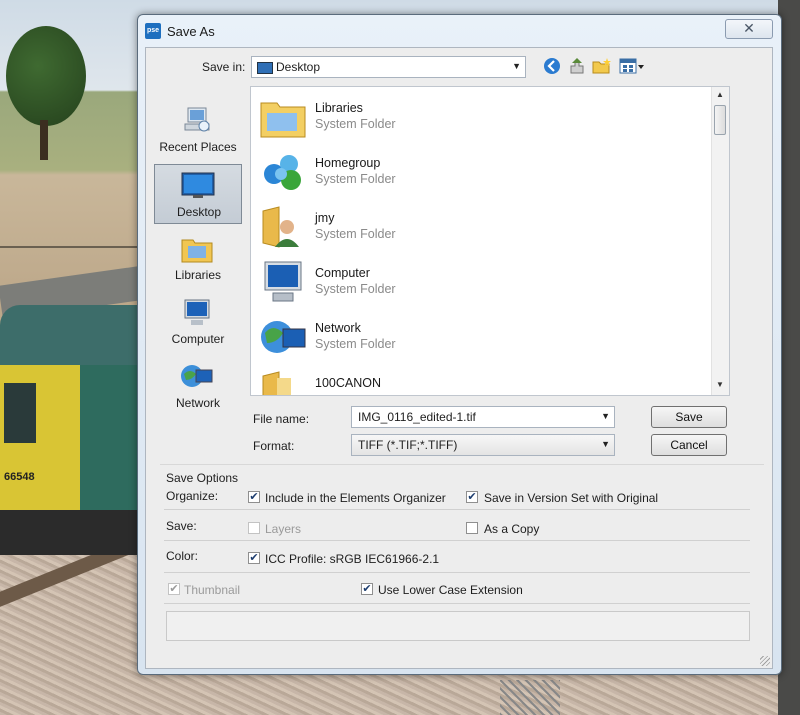 The image size is (800, 715). Describe the element at coordinates (181, 526) in the screenshot. I see `save-label: Save:` at that location.